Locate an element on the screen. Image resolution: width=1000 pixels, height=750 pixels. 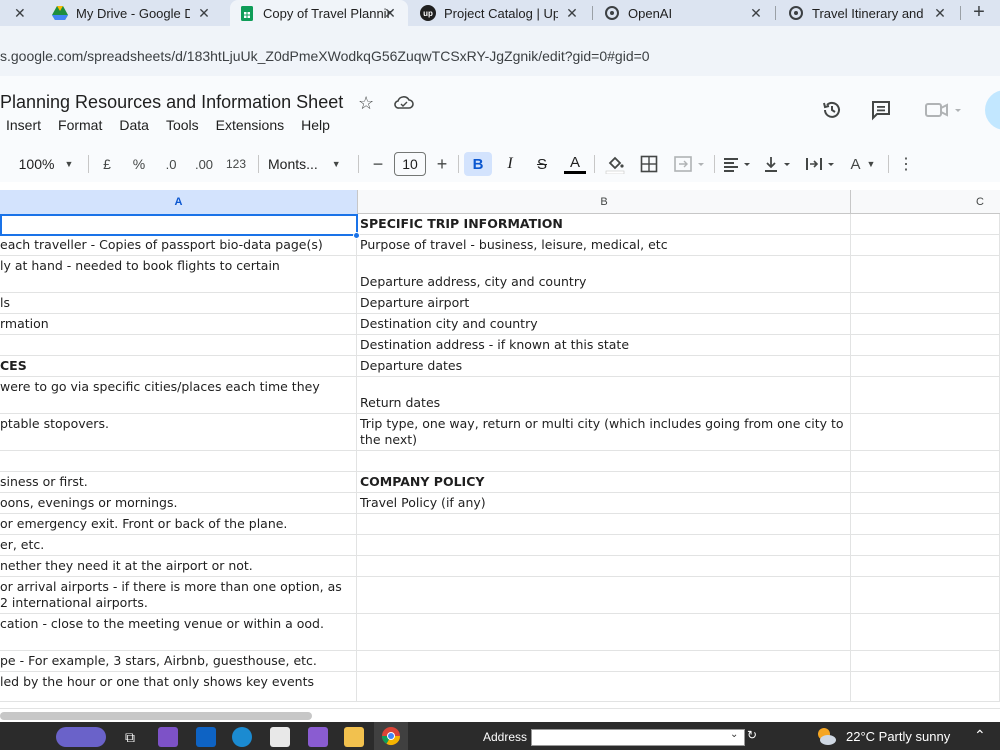
text-wrapping-icon is located at coordinates (821, 164).